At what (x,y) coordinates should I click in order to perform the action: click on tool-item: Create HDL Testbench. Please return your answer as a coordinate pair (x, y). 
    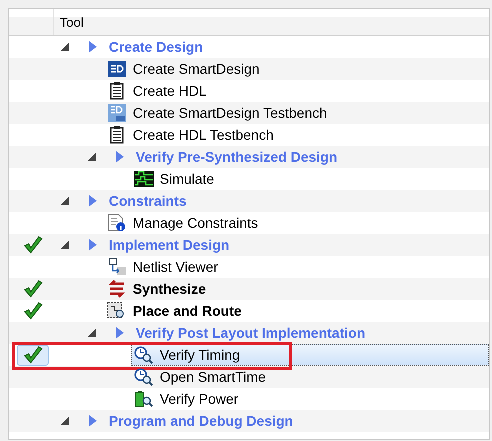
    Looking at the image, I should click on (296, 135).